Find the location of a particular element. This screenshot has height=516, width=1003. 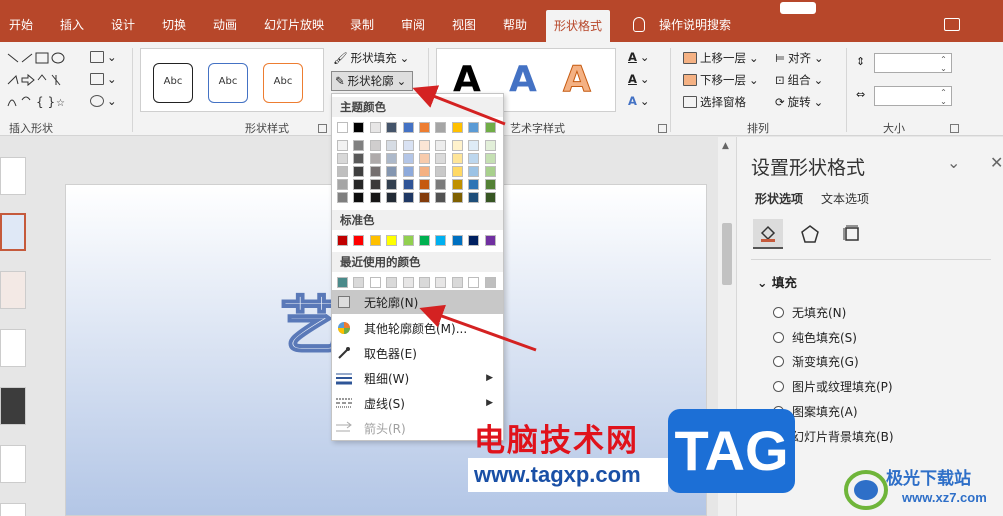

watermark-logo-url: www.xz7.com is located at coordinates (944, 497).